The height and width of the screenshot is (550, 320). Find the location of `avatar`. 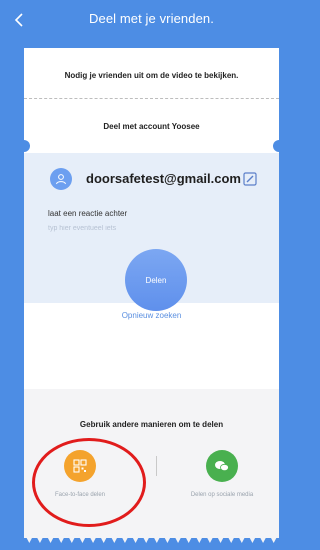

avatar is located at coordinates (61, 179).